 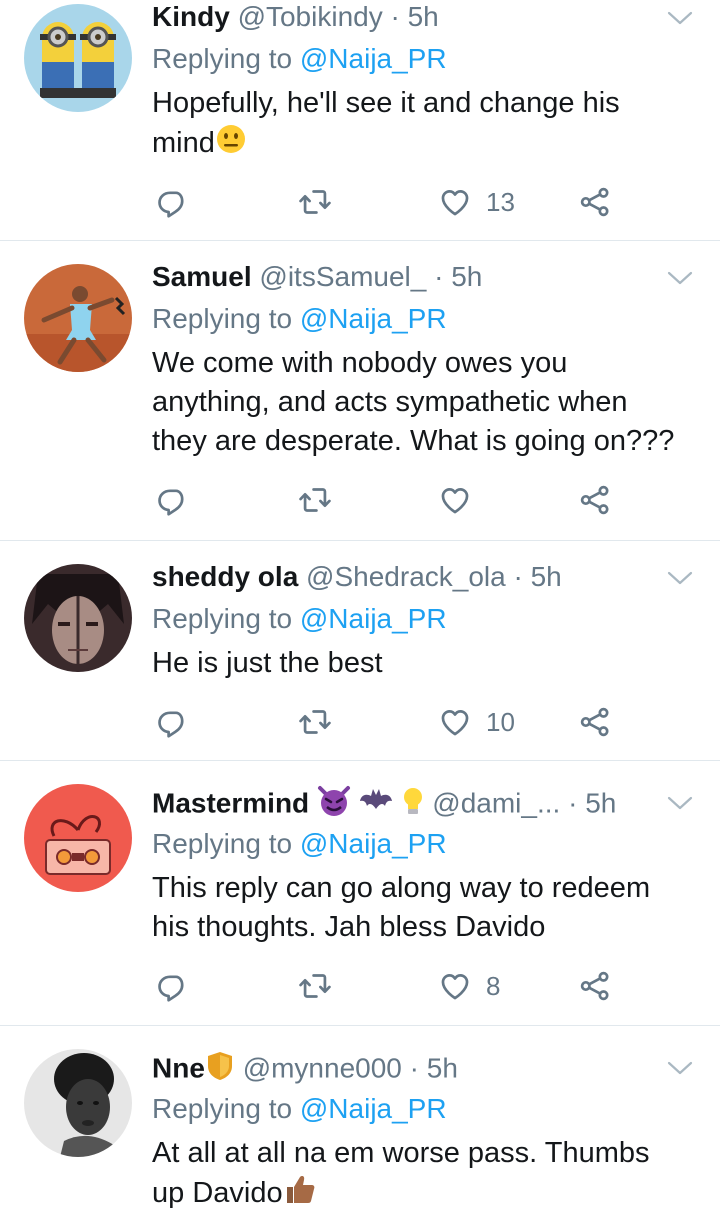 I want to click on tweet-actions, so click(x=392, y=500).